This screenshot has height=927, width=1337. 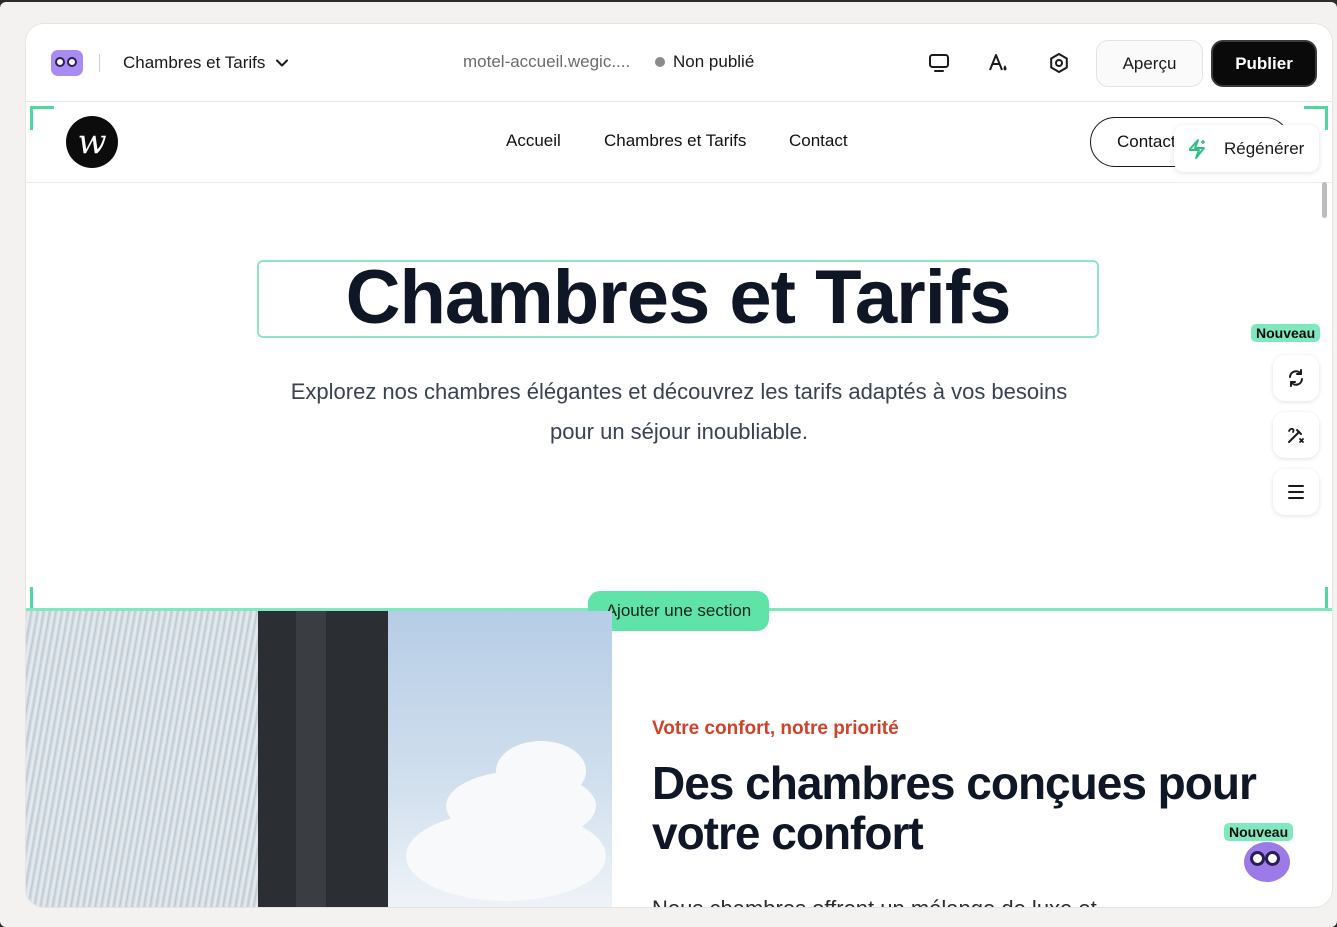 What do you see at coordinates (775, 729) in the screenshot?
I see `section-eyebrow: Votre confort, notre priorité` at bounding box center [775, 729].